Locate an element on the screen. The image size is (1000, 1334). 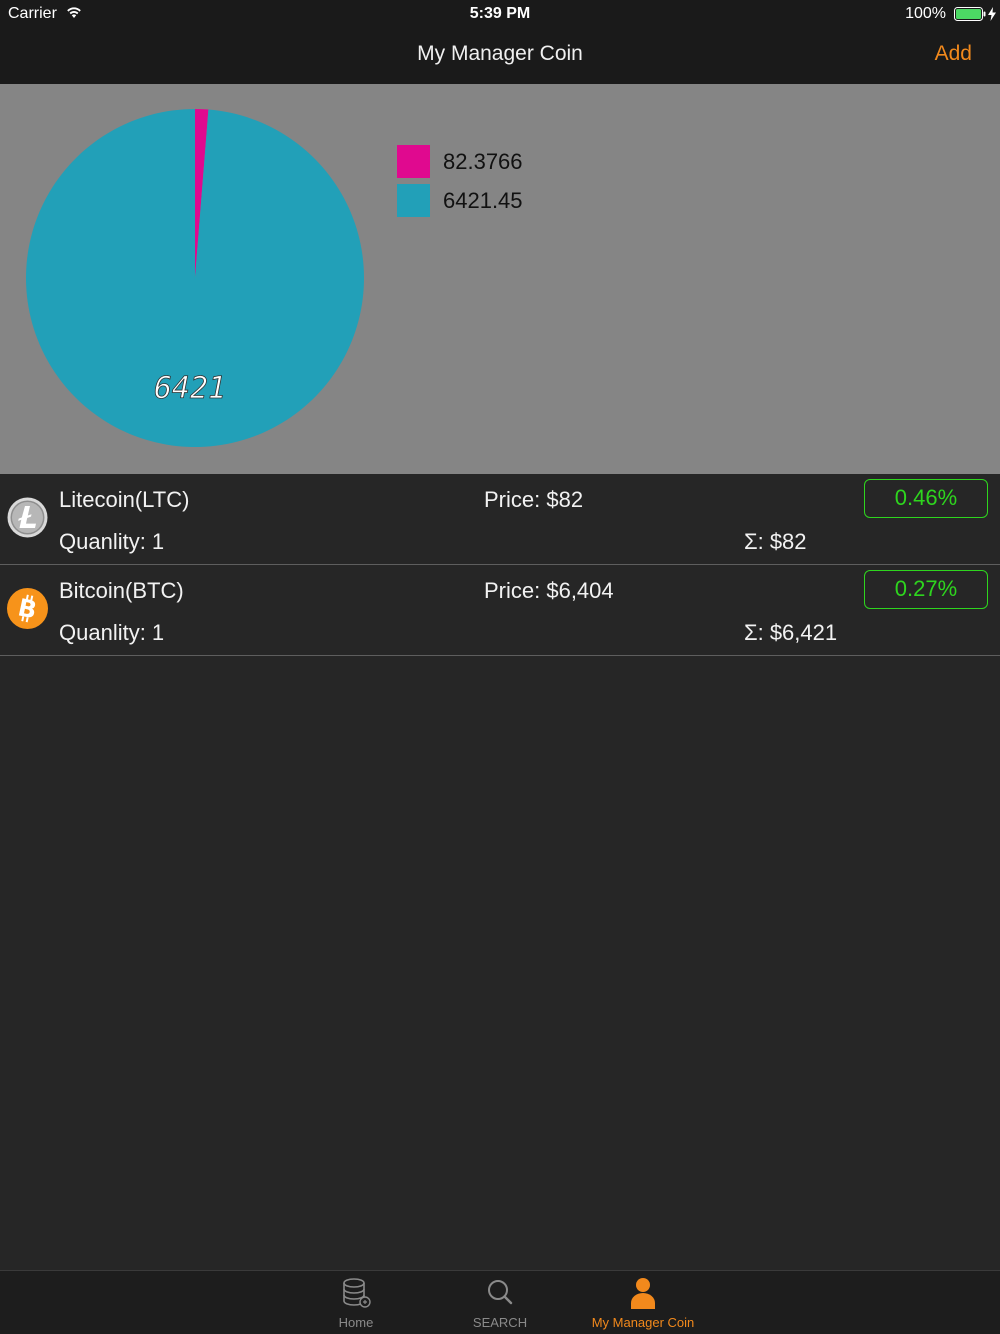
bitcoin-logo-icon: B is located at coordinates (27, 608).